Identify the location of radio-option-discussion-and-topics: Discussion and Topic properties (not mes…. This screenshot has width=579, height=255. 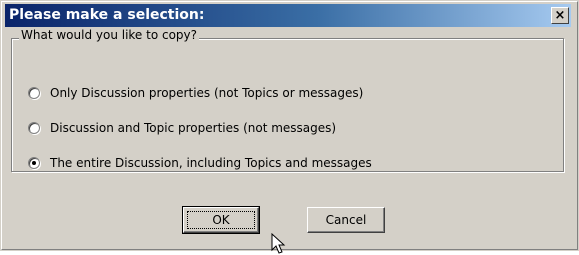
(182, 128).